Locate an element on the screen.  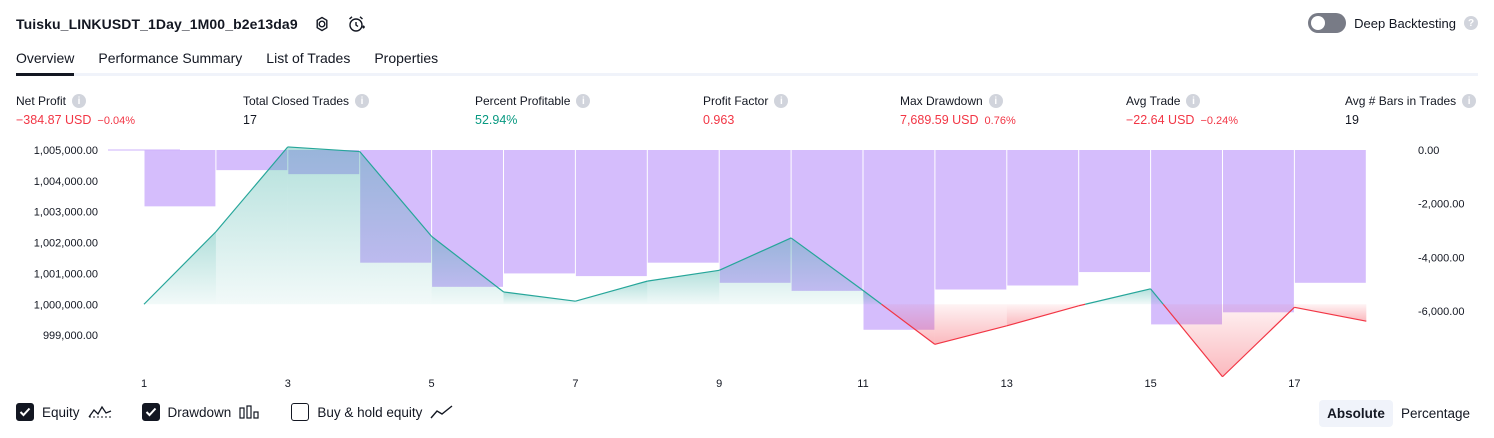
metric-total-closed-trades: Total Closed Trades i 17 is located at coordinates (306, 110).